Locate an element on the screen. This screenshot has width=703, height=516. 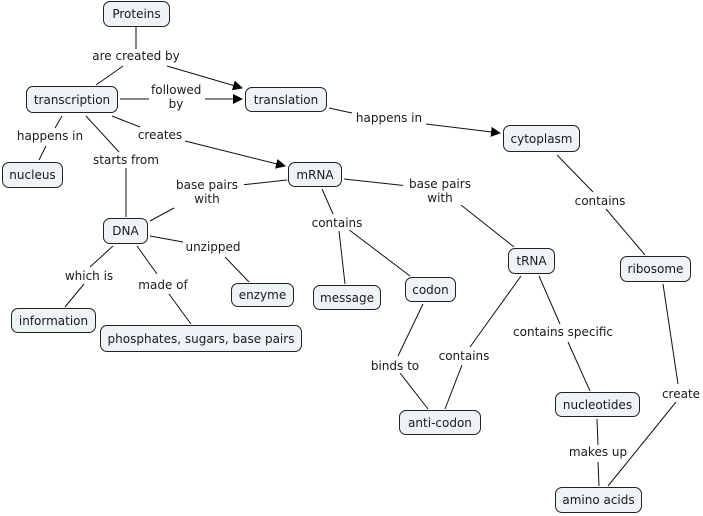
link-contains-ribosome: contains is located at coordinates (600, 201).